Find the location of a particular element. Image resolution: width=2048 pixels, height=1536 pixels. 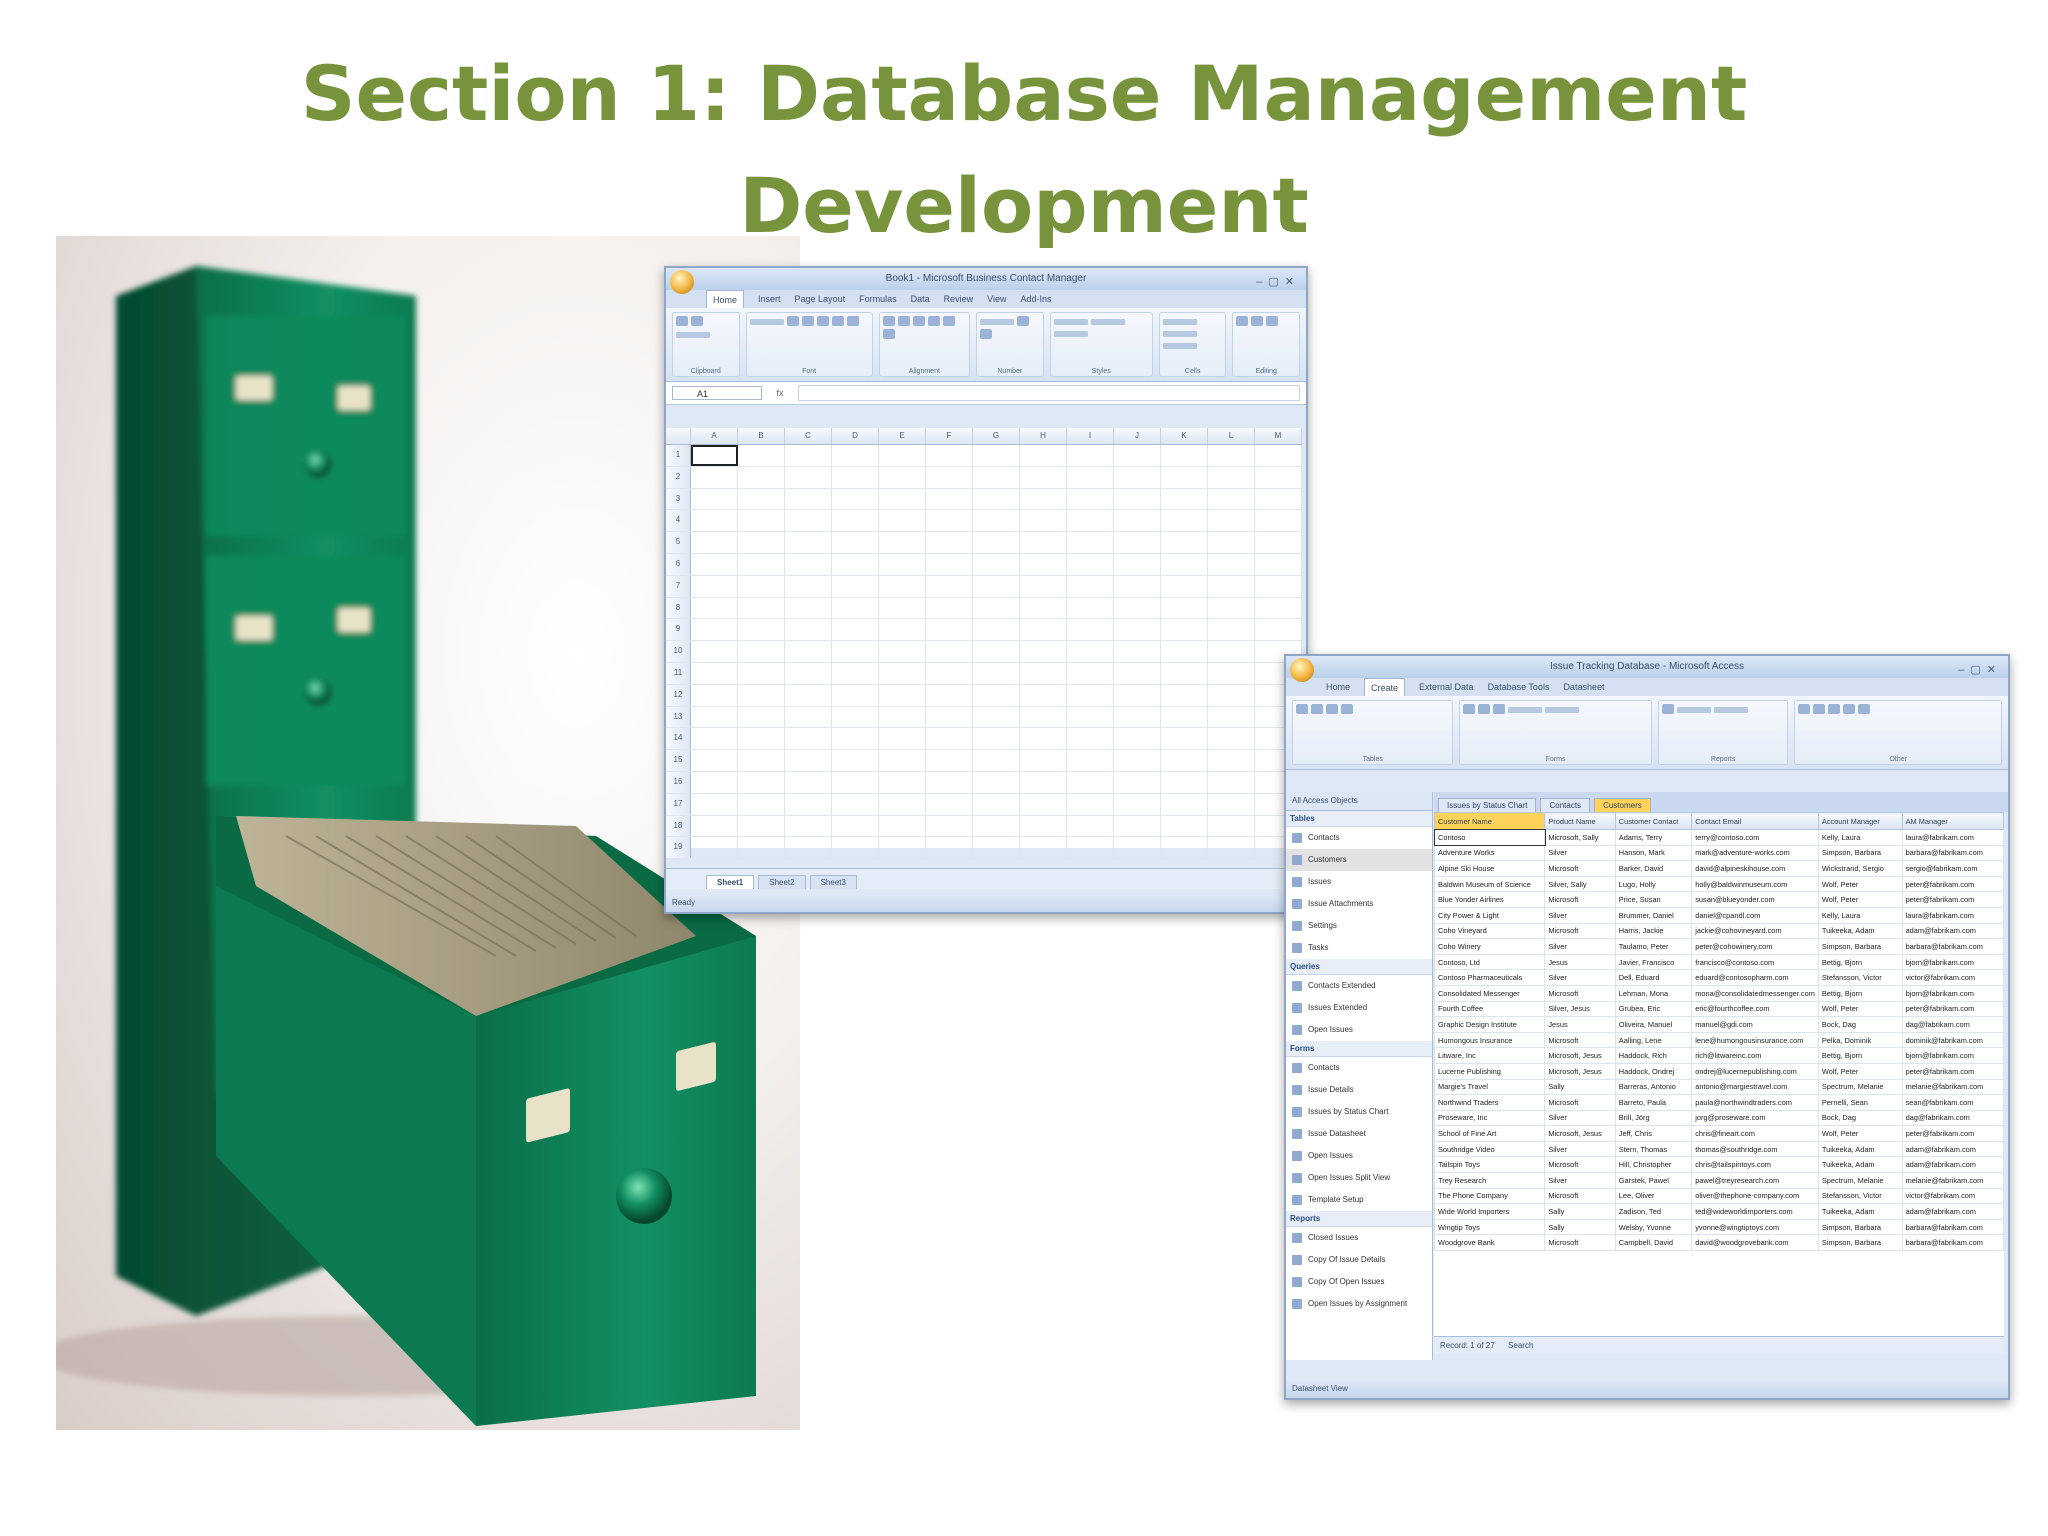

datasheet-cell: Baldwin Museum of Science is located at coordinates (1490, 884).